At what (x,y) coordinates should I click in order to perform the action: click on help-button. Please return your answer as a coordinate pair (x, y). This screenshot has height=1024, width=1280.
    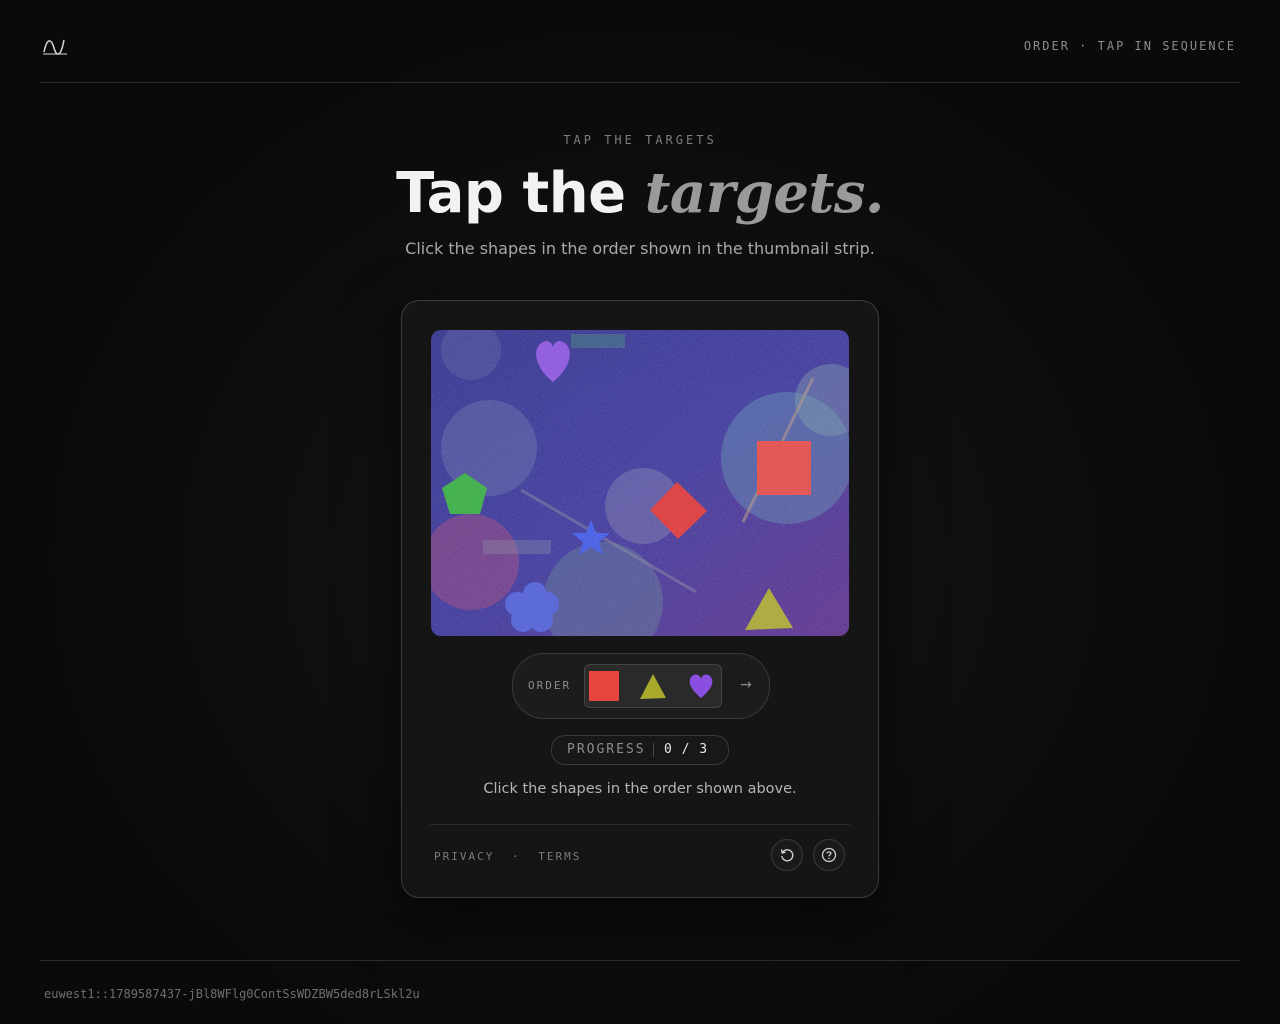
    Looking at the image, I should click on (829, 855).